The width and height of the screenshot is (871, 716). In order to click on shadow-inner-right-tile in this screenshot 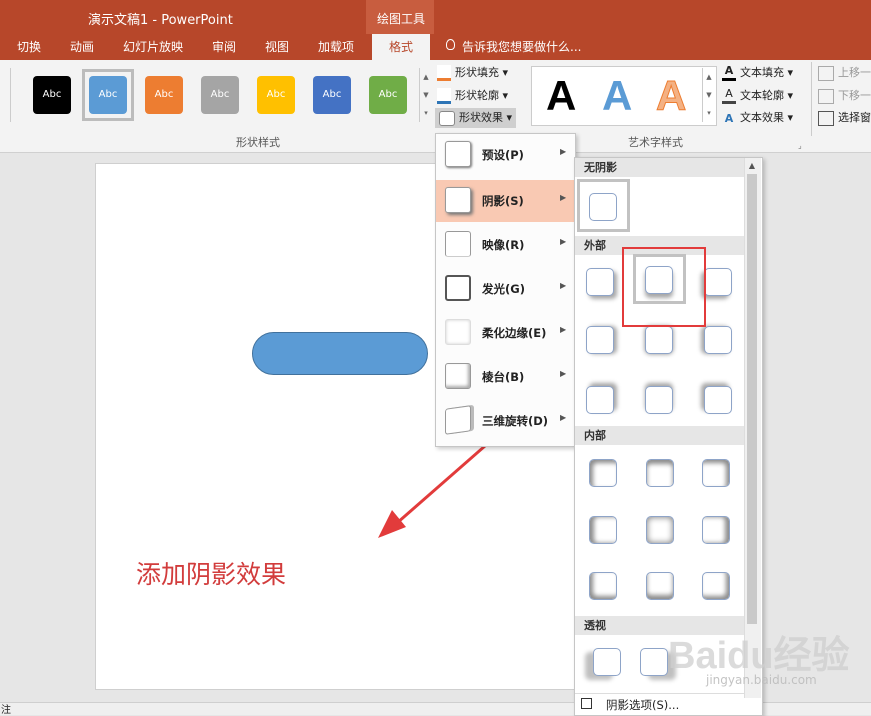, I will do `click(716, 530)`.